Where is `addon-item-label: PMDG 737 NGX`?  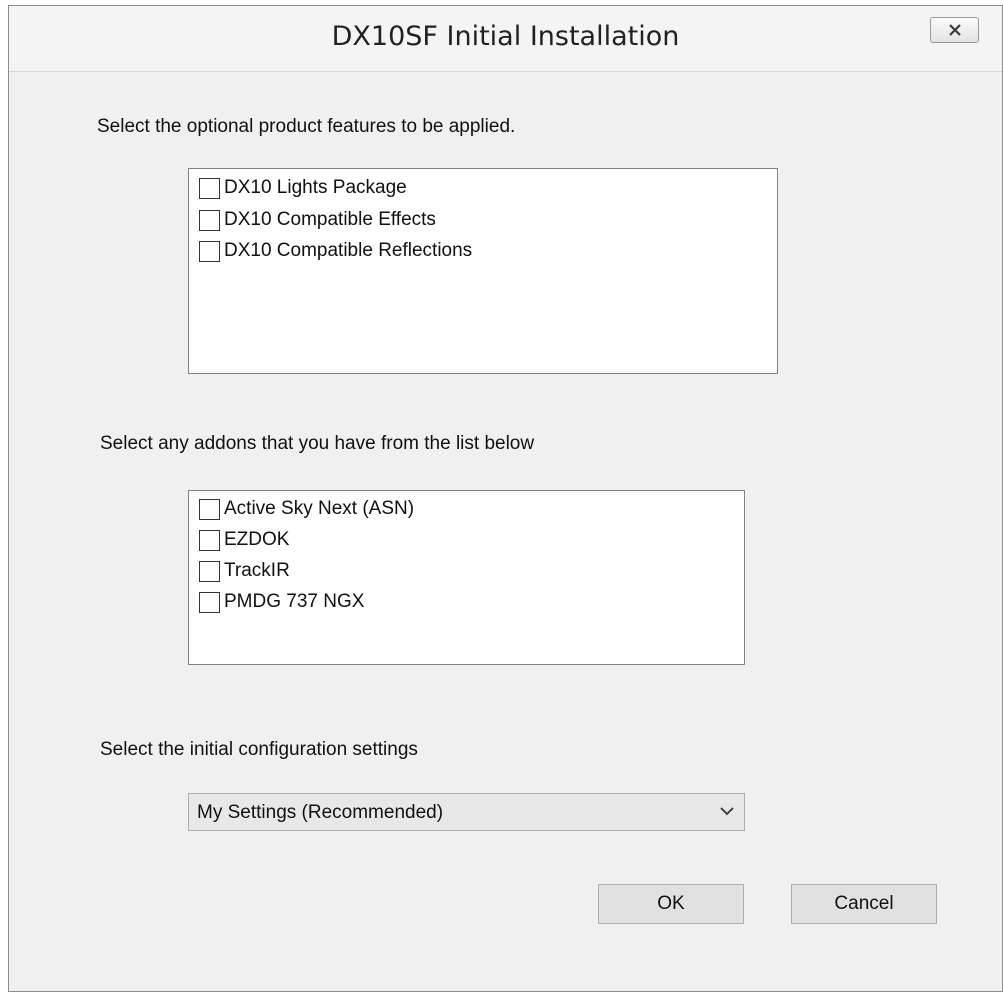
addon-item-label: PMDG 737 NGX is located at coordinates (294, 601).